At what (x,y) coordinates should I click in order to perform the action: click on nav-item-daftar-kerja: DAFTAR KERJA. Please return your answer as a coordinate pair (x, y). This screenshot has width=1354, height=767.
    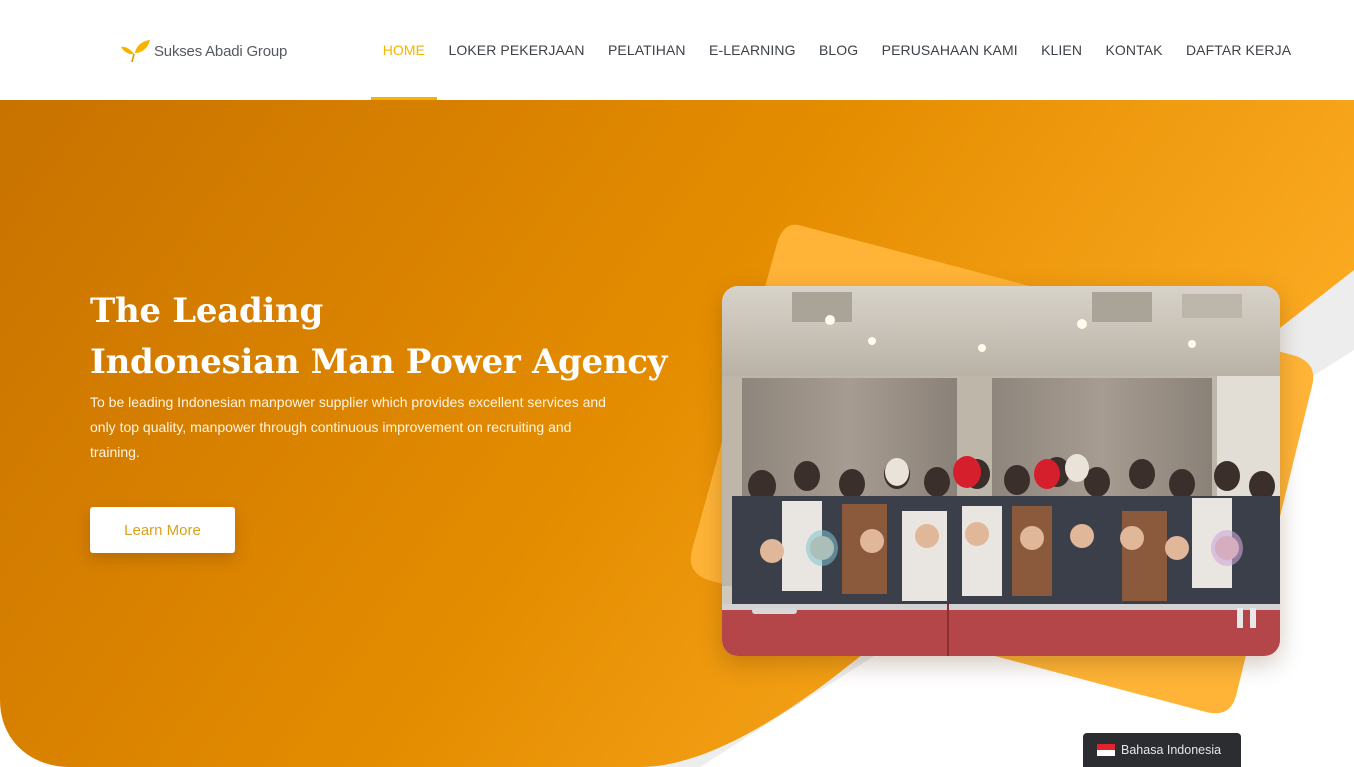
    Looking at the image, I should click on (1238, 50).